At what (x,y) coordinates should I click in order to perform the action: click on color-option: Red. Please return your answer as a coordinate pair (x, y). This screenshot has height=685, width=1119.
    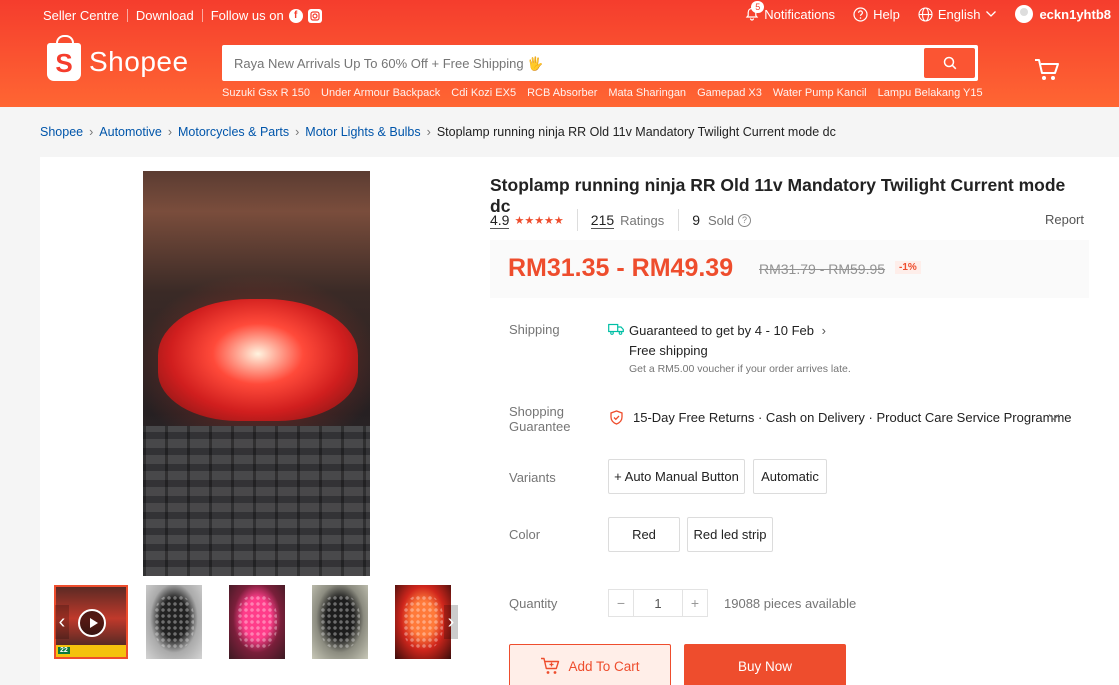
    Looking at the image, I should click on (644, 534).